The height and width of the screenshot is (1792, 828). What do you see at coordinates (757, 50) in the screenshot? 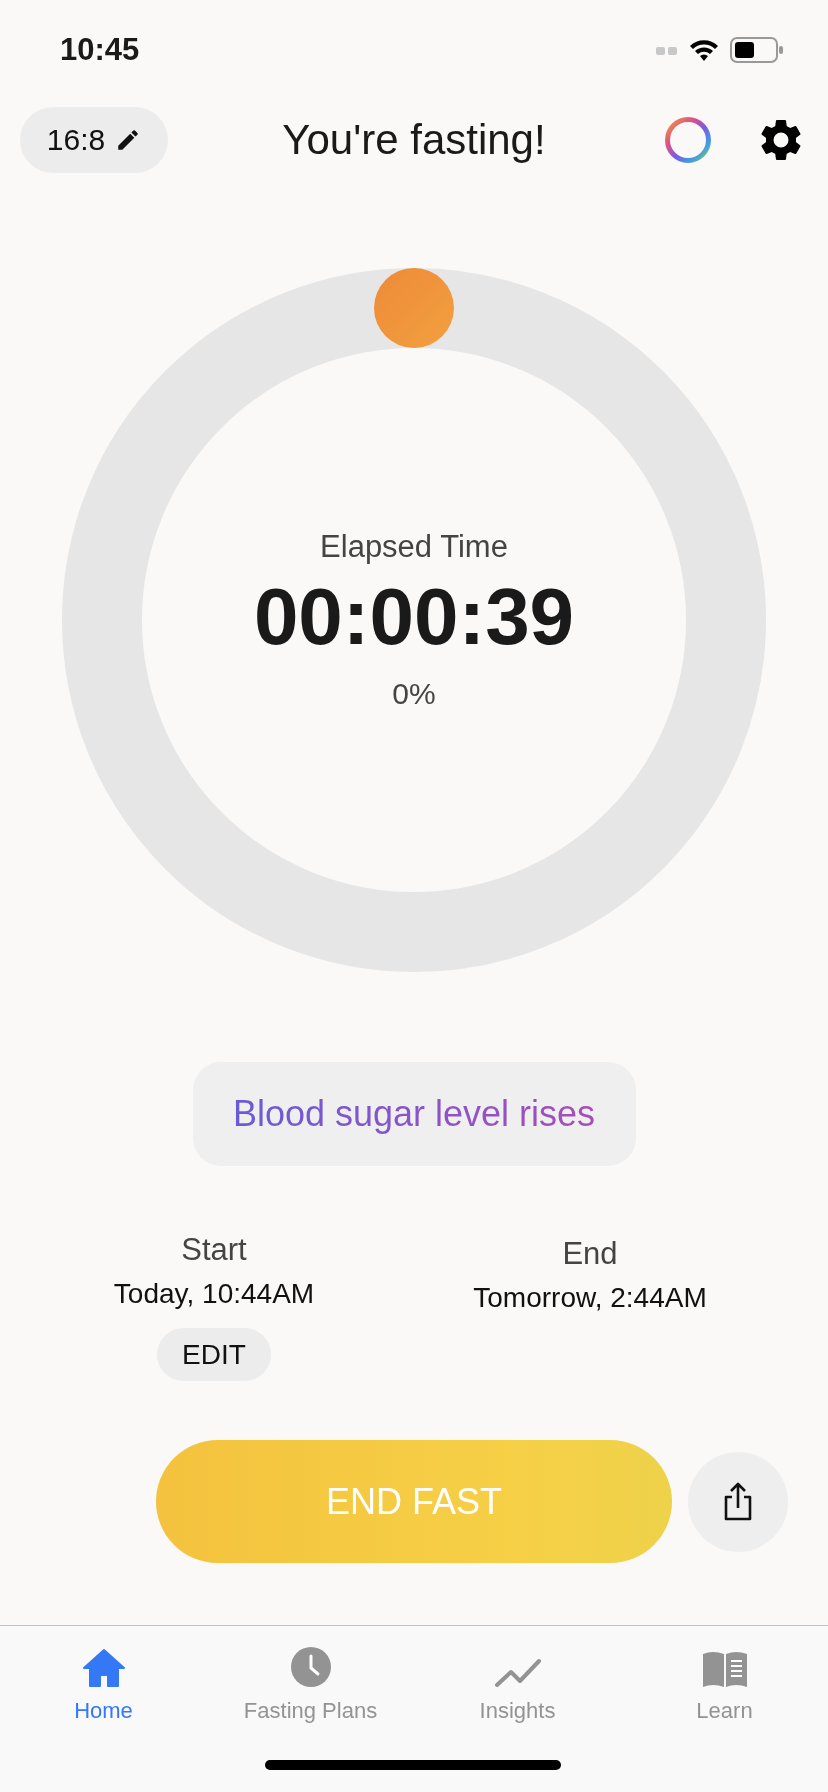
I see `battery-icon` at bounding box center [757, 50].